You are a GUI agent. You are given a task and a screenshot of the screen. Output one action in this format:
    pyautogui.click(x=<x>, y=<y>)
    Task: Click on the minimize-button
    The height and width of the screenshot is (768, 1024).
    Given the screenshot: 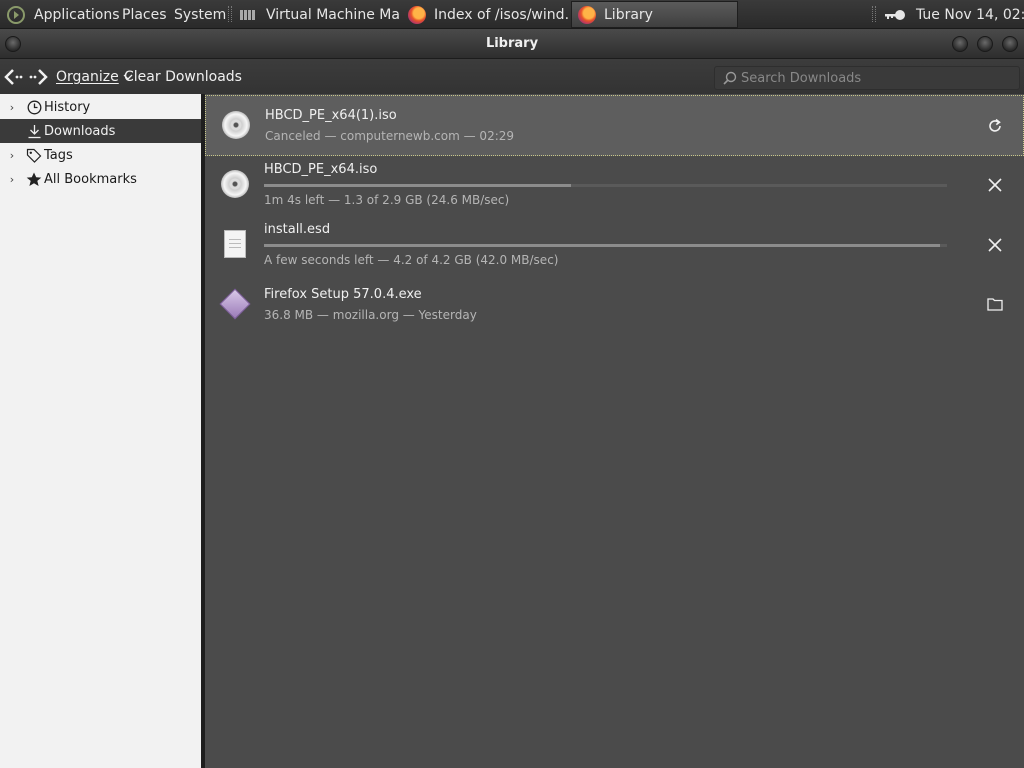 What is the action you would take?
    pyautogui.click(x=960, y=44)
    